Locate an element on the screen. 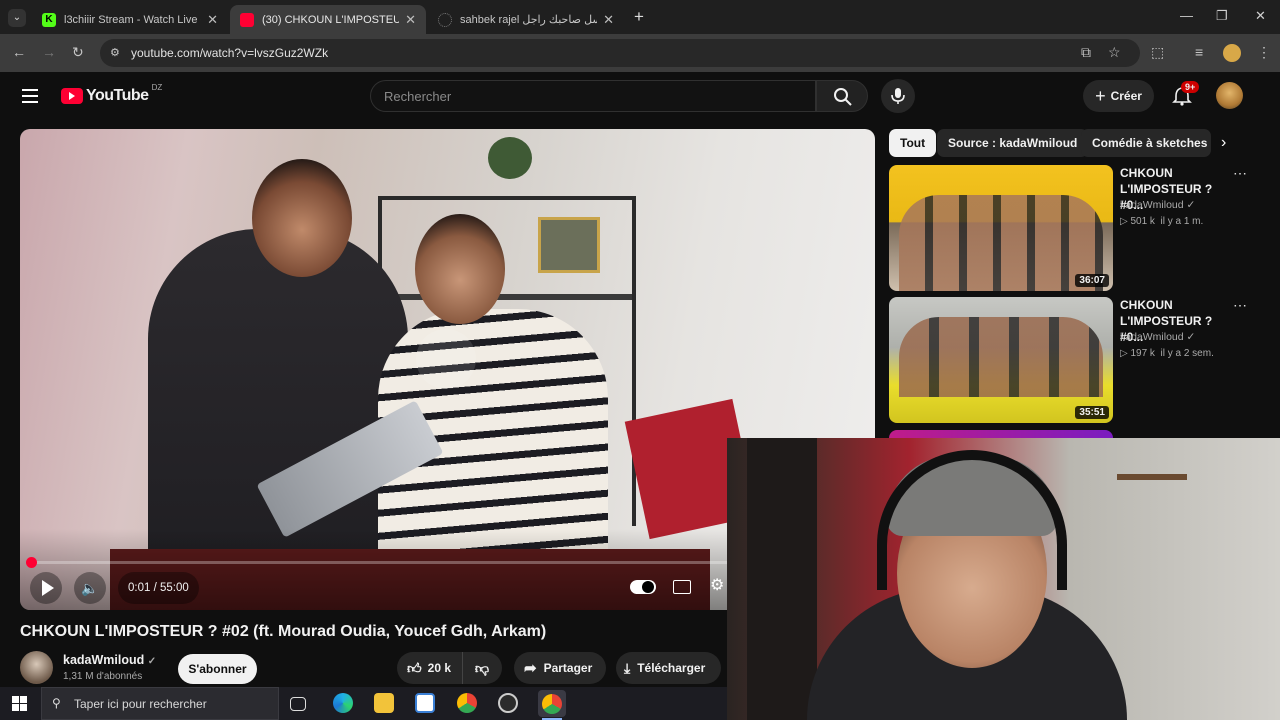  download-button: ⤓ Télécharger is located at coordinates (668, 668).